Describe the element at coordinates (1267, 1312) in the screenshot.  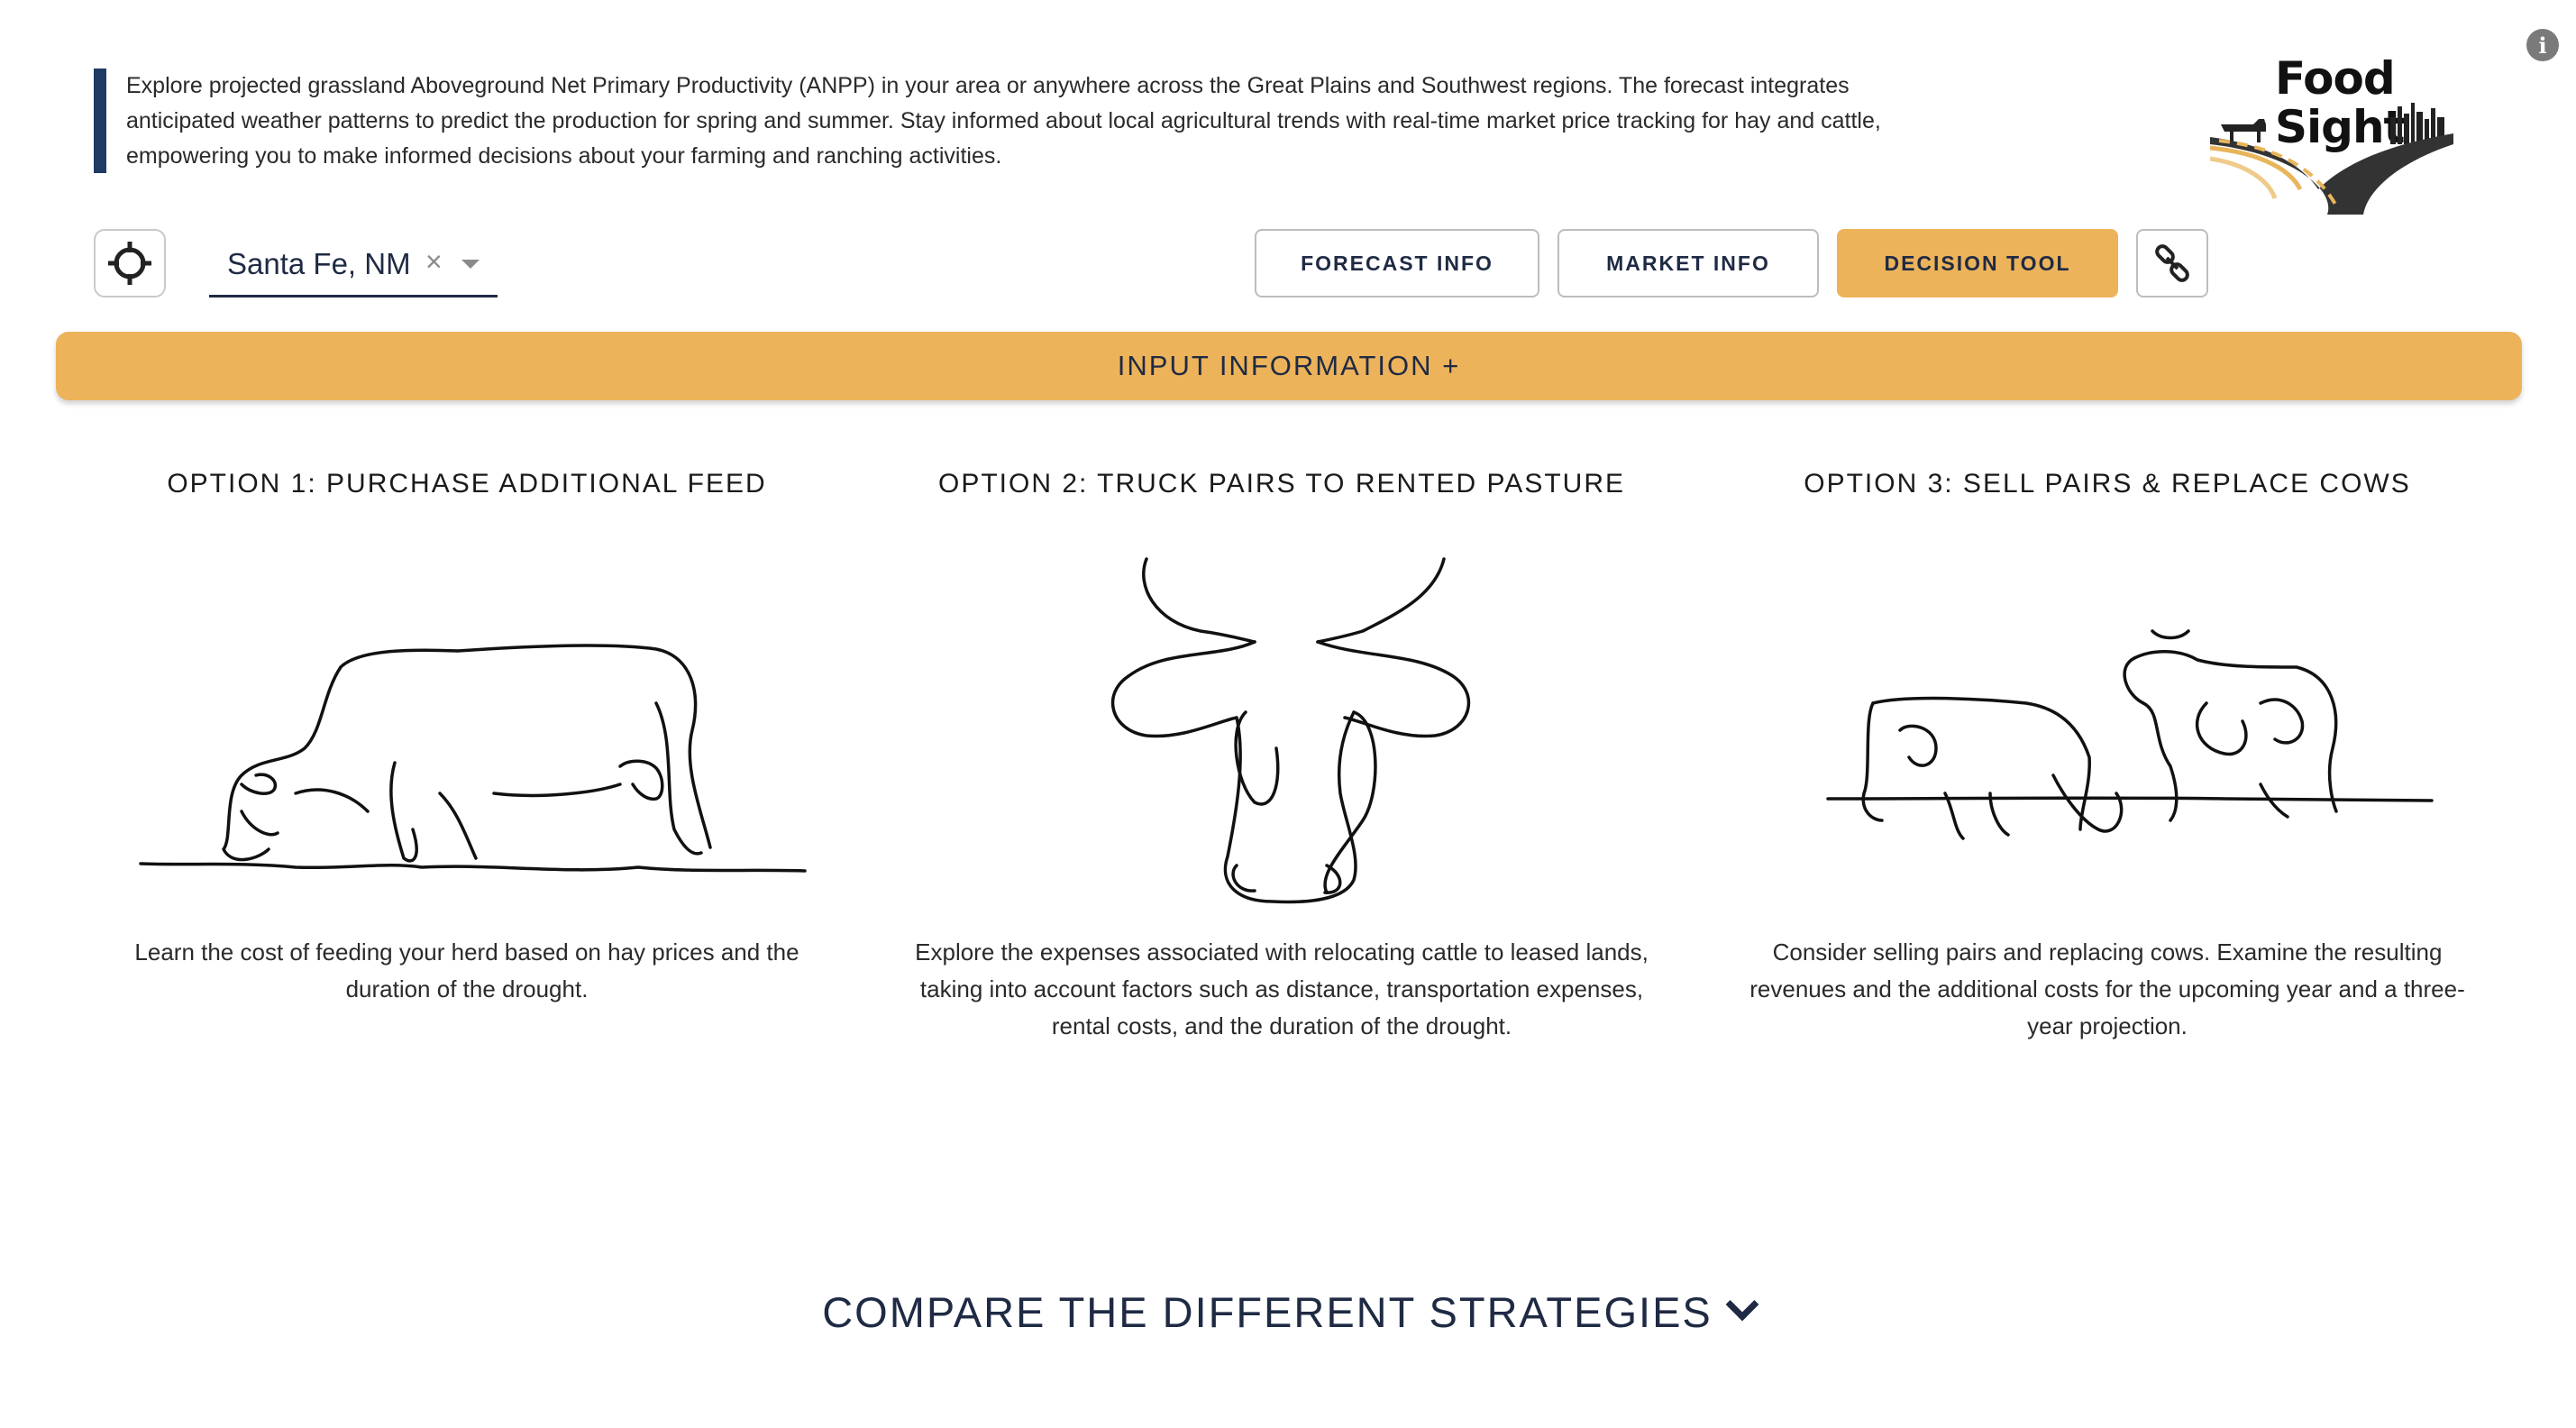
I see `compare-label: COMPARE THE DIFFERENT STRATEGIES` at that location.